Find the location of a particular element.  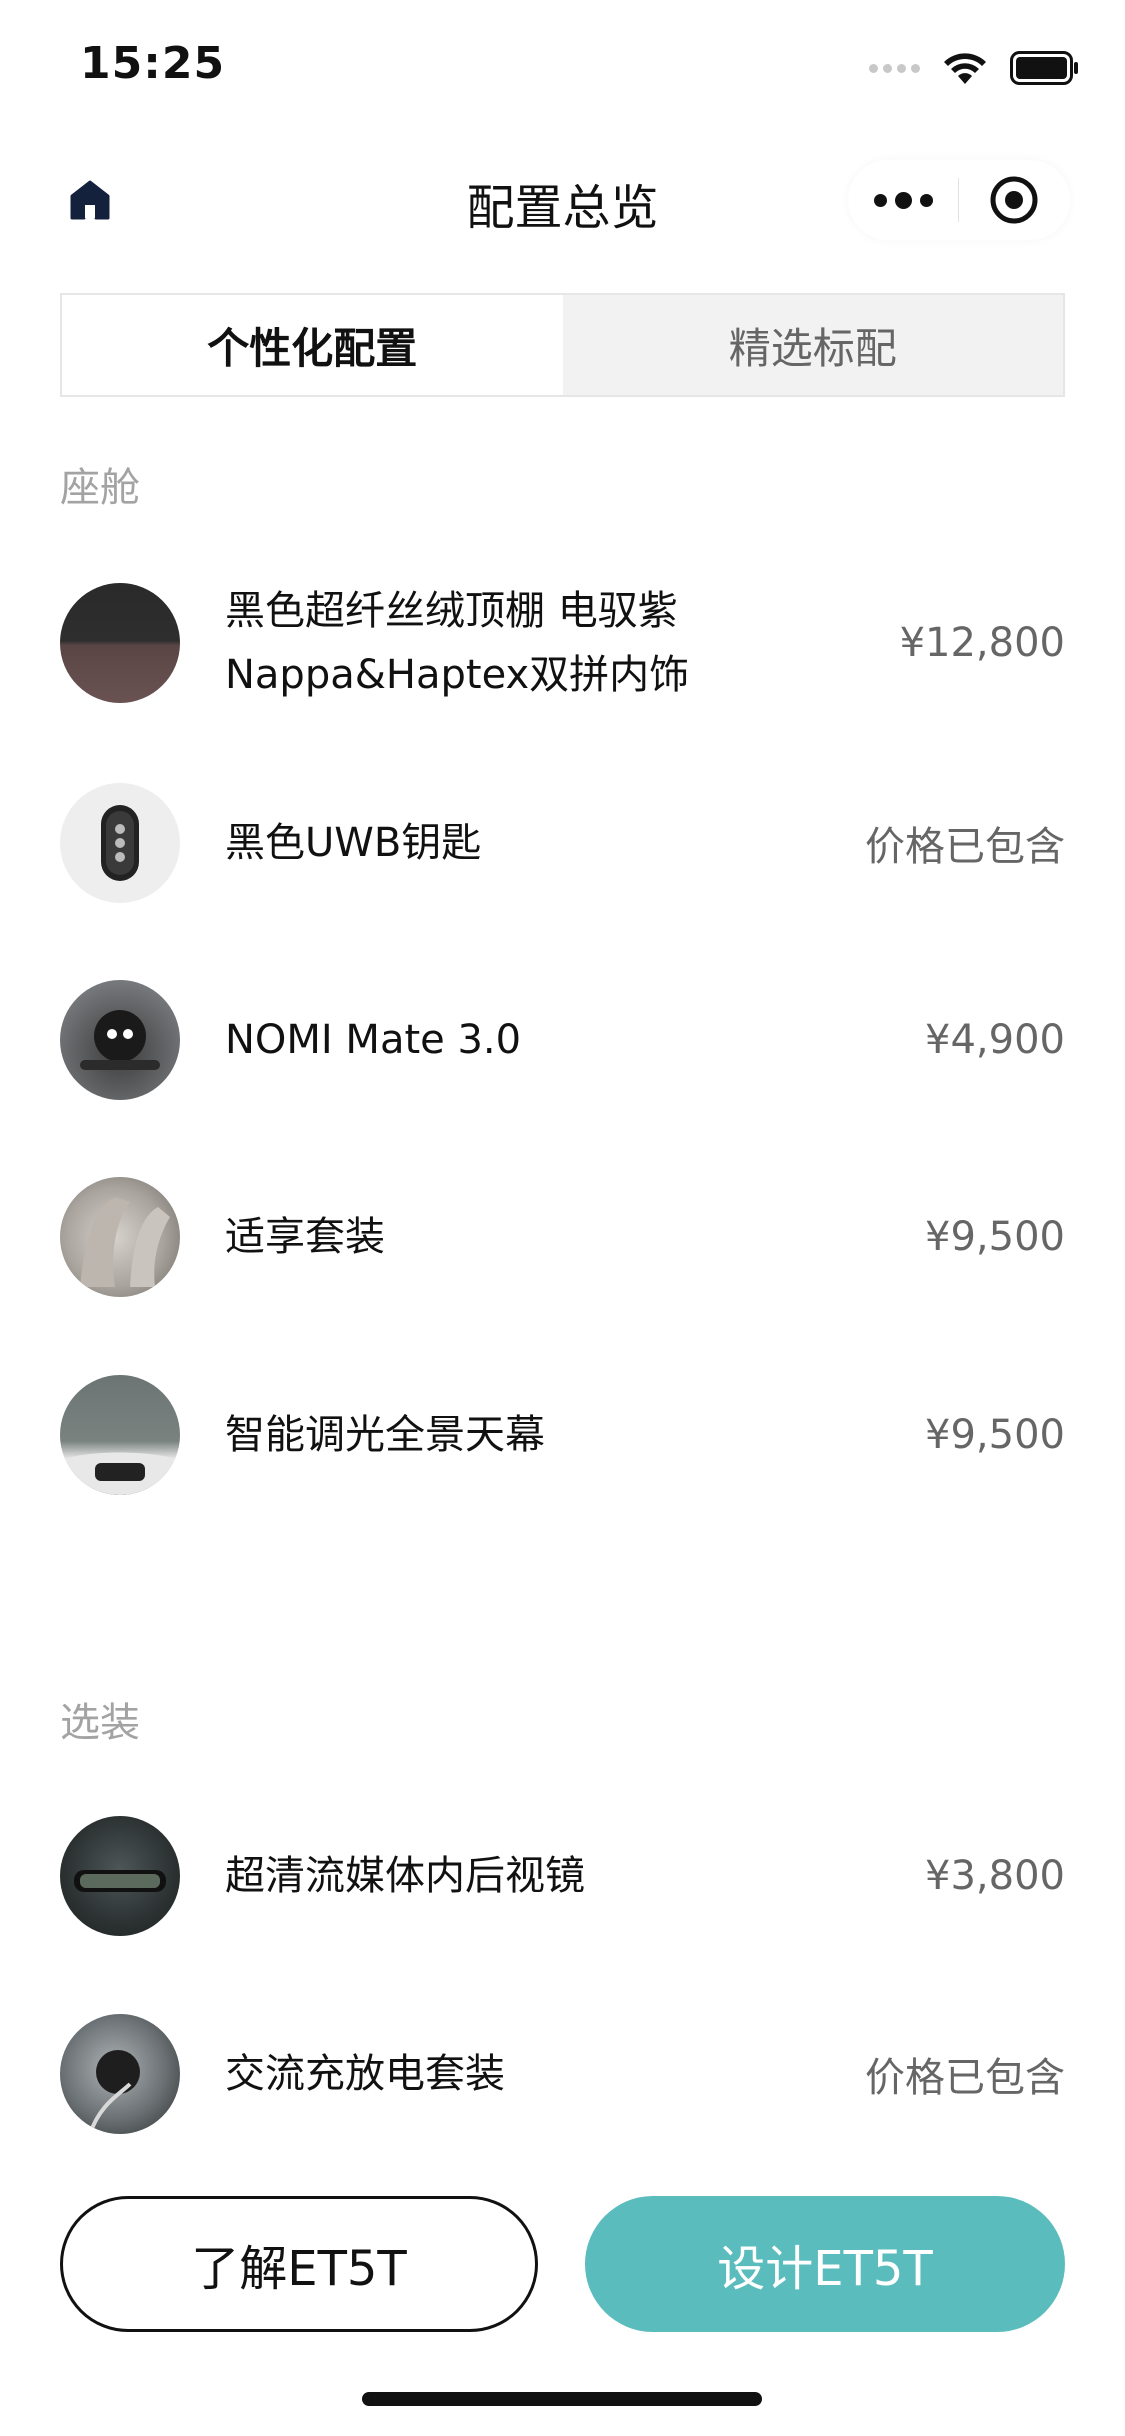

mini-program-capsule is located at coordinates (959, 200).